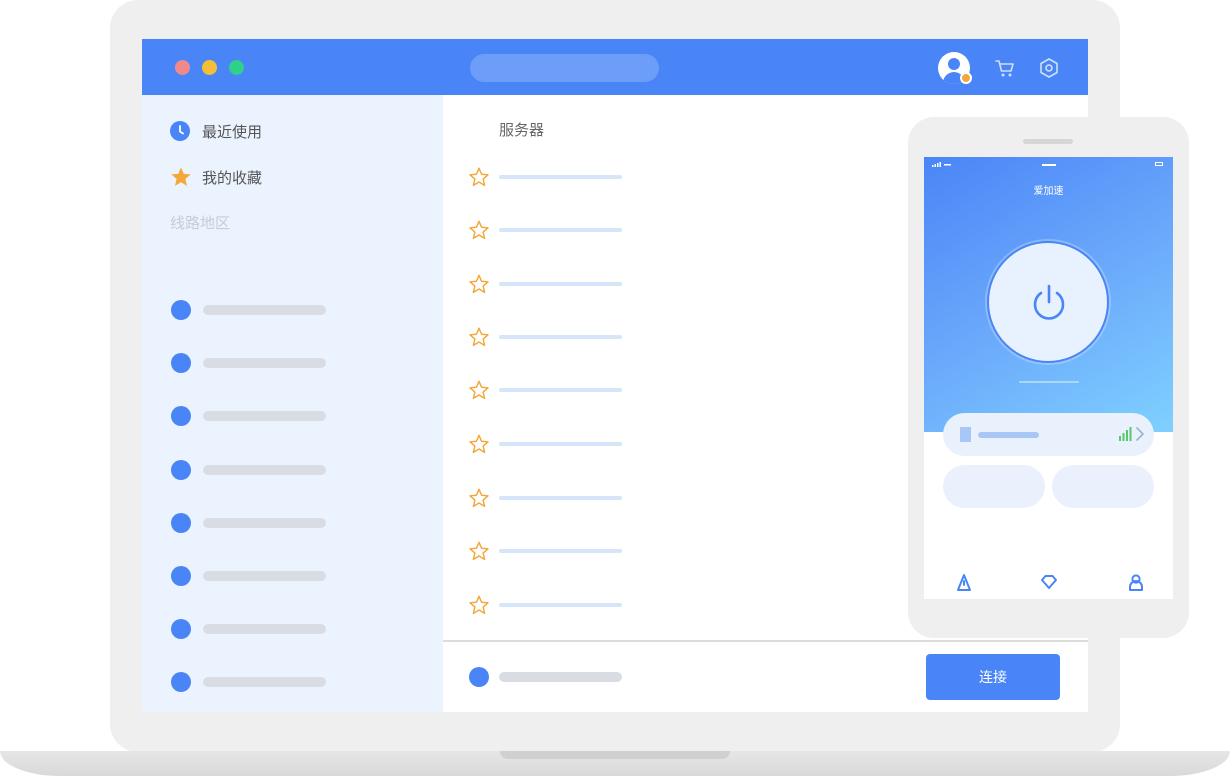  I want to click on edit-badge-icon, so click(966, 78).